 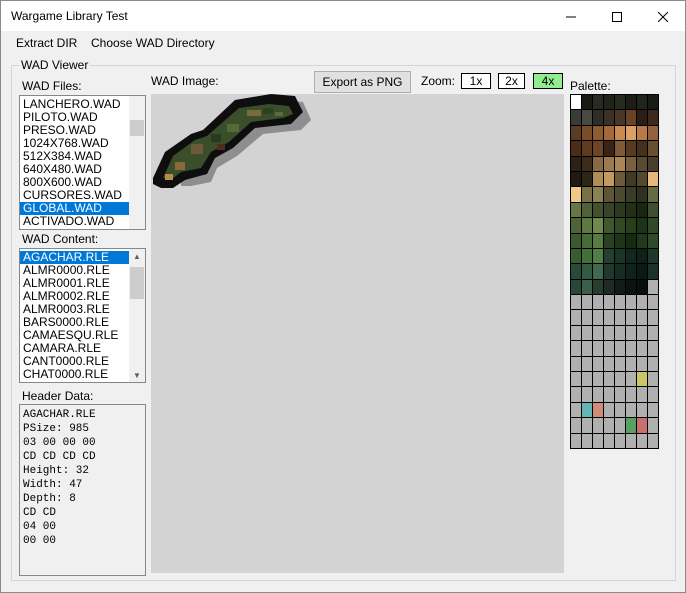 What do you see at coordinates (343, 16) in the screenshot?
I see `title-bar: Wargame Library Test` at bounding box center [343, 16].